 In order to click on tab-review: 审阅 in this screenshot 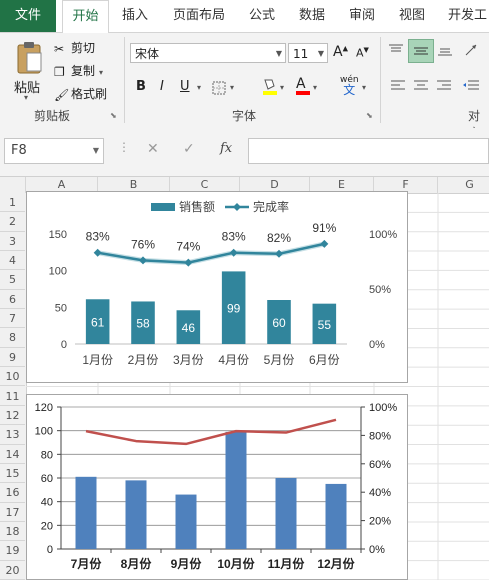, I will do `click(362, 16)`.